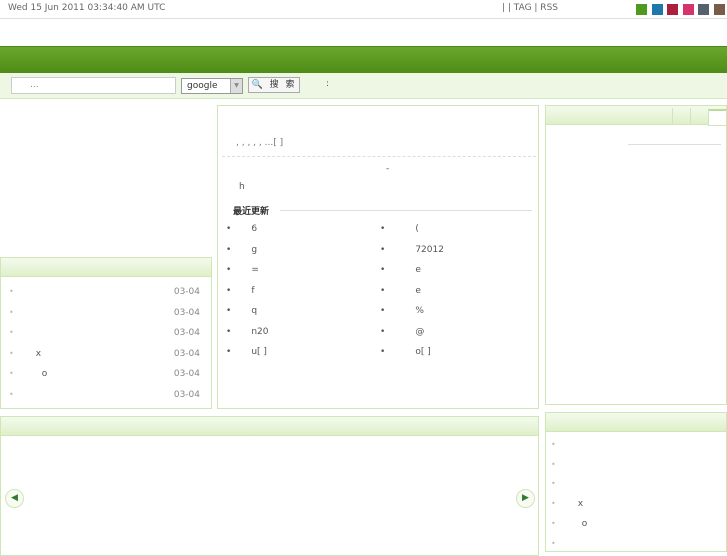 This screenshot has height=556, width=727. What do you see at coordinates (87, 8) in the screenshot?
I see `current-date: Wed 15 Jun 2011 03:34:40 AM UTC` at bounding box center [87, 8].